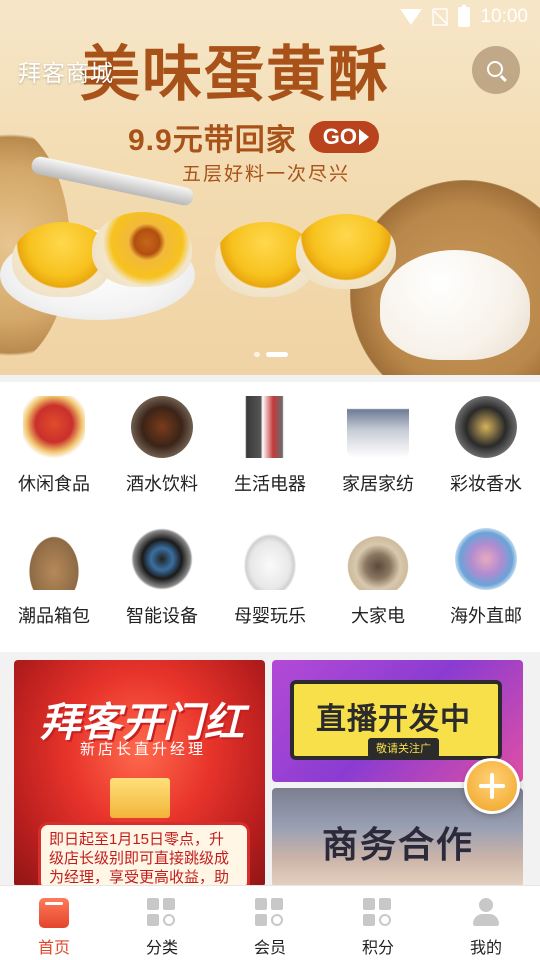 The width and height of the screenshot is (540, 960). Describe the element at coordinates (142, 249) in the screenshot. I see `pastry-cut-image` at that location.